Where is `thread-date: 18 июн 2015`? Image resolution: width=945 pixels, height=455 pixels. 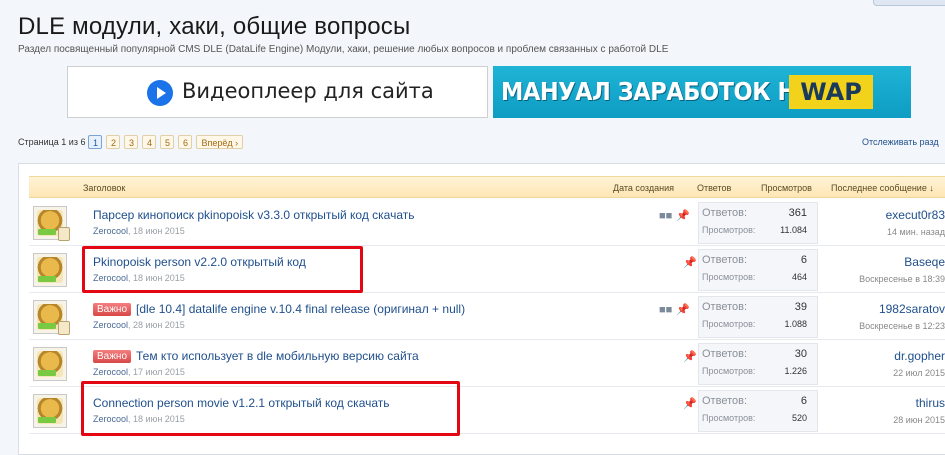
thread-date: 18 июн 2015 is located at coordinates (159, 231).